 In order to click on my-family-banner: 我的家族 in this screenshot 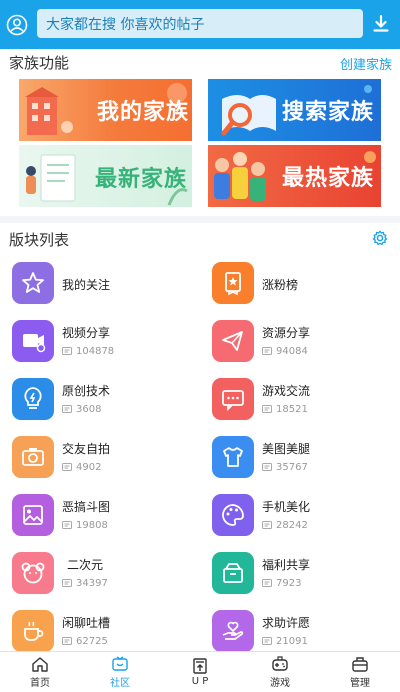, I will do `click(105, 110)`.